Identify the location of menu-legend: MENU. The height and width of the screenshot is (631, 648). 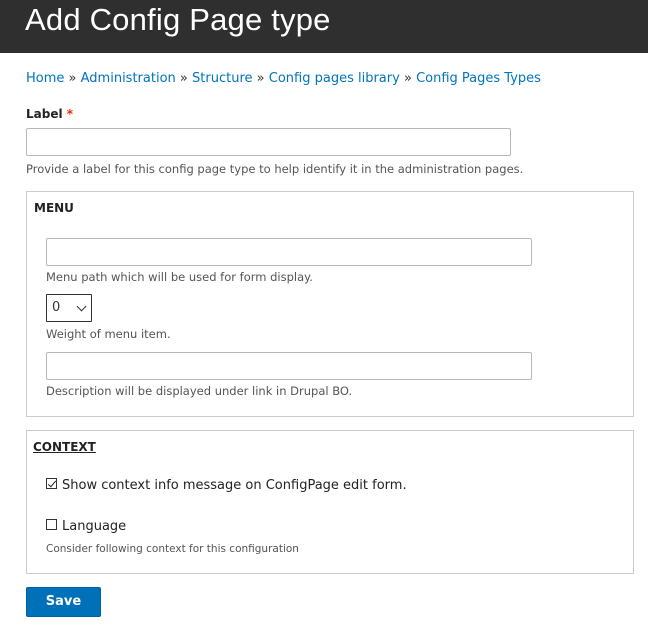
(54, 208).